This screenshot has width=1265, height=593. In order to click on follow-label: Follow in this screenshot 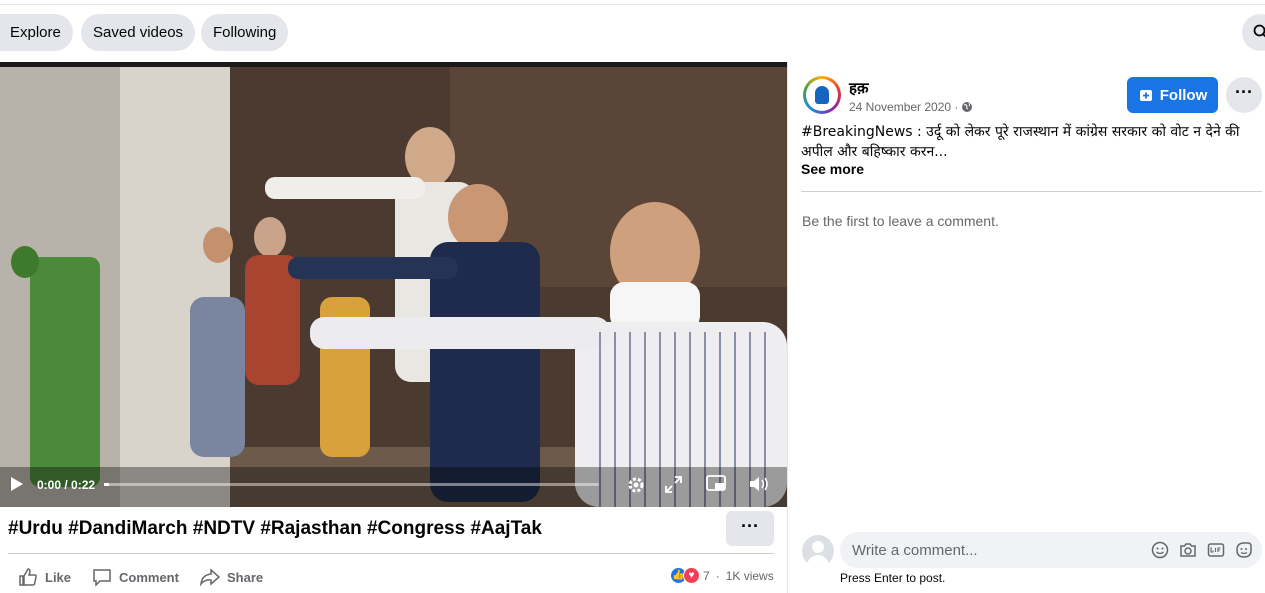, I will do `click(1183, 95)`.